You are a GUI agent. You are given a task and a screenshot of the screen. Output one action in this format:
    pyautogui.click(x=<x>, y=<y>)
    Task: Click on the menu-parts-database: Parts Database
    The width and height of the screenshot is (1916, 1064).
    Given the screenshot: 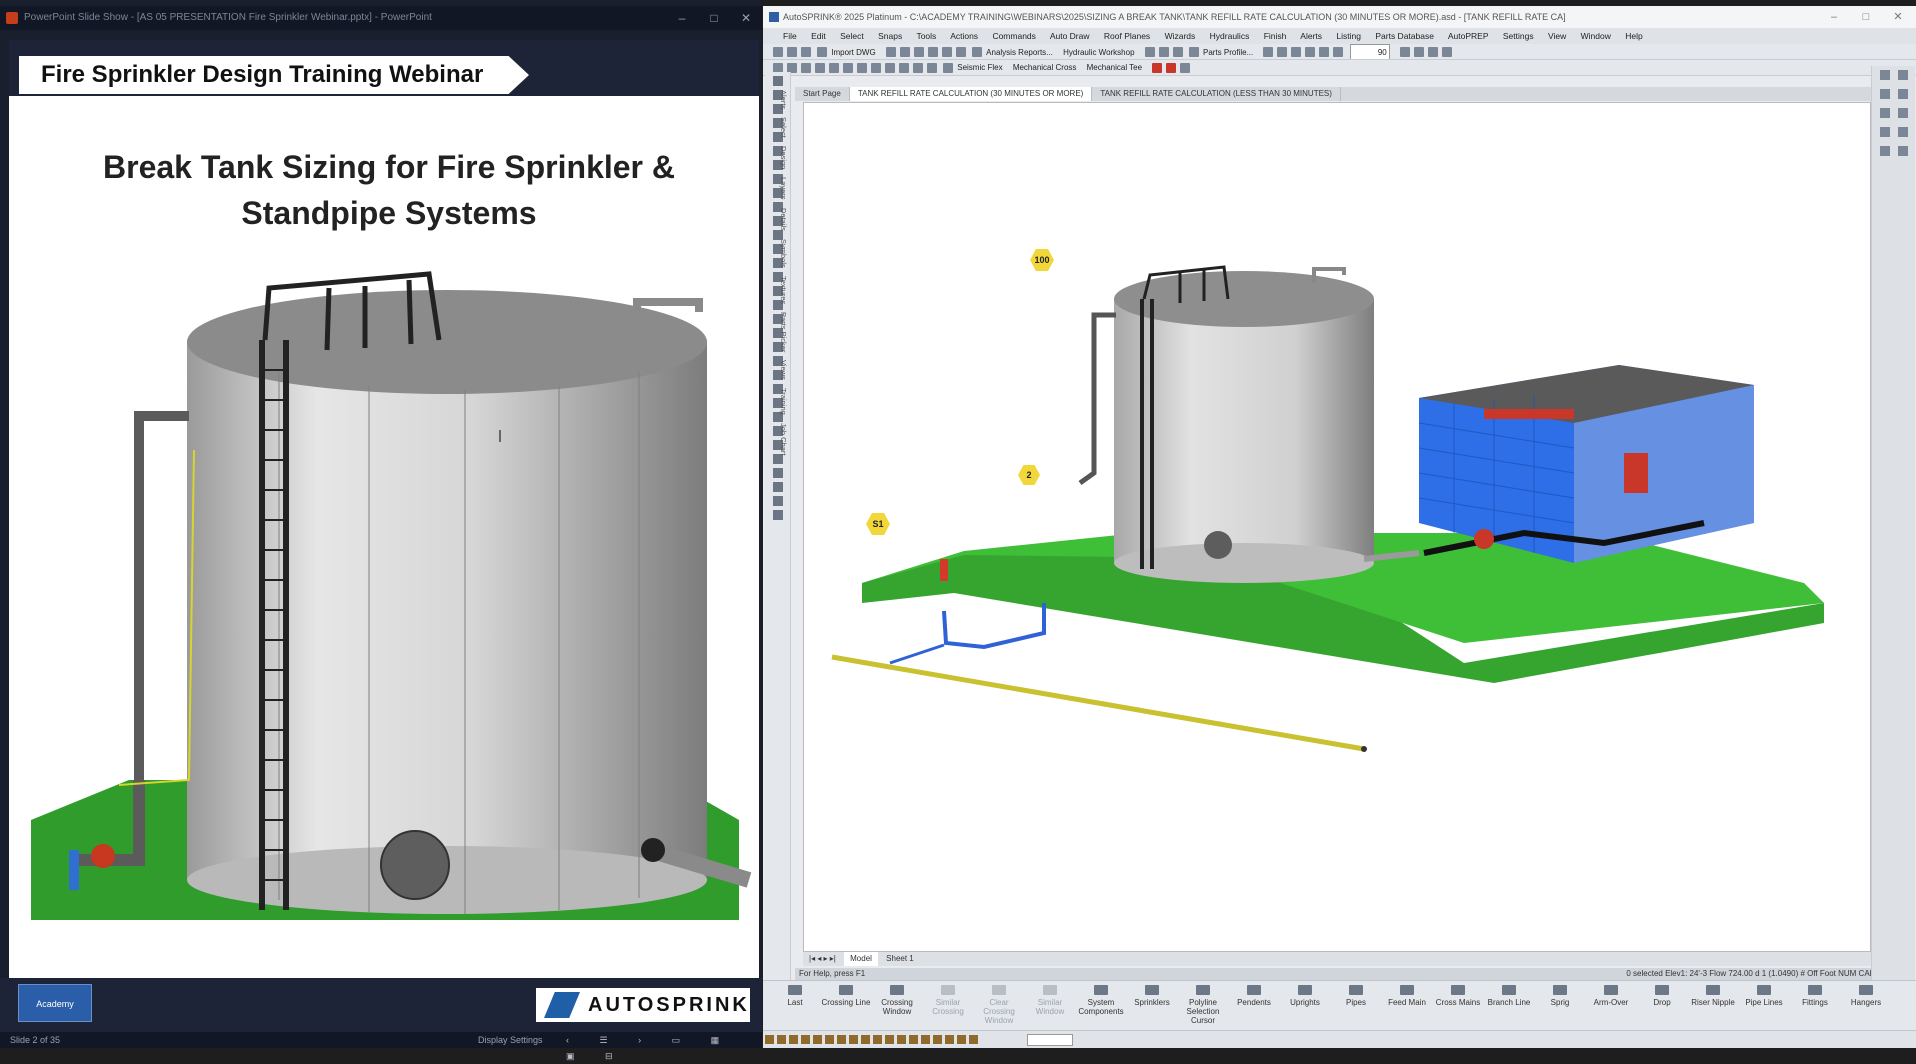 What is the action you would take?
    pyautogui.click(x=1404, y=36)
    